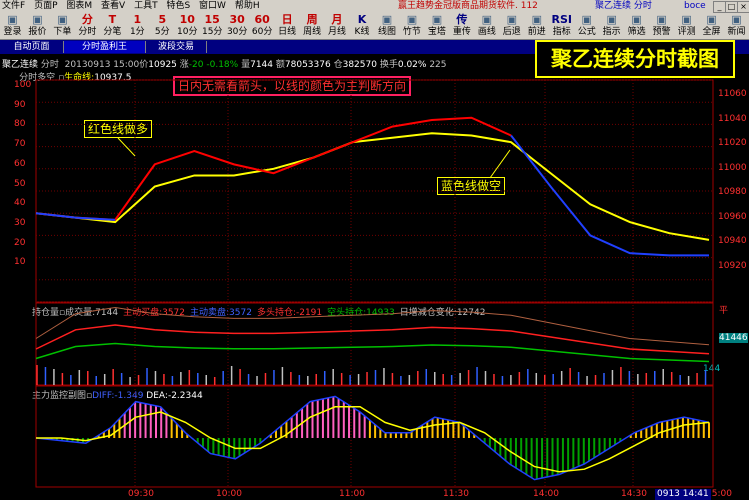 Image resolution: width=749 pixels, height=500 pixels. What do you see at coordinates (75, 216) in the screenshot?
I see `long-short-line-blue-early` at bounding box center [75, 216].